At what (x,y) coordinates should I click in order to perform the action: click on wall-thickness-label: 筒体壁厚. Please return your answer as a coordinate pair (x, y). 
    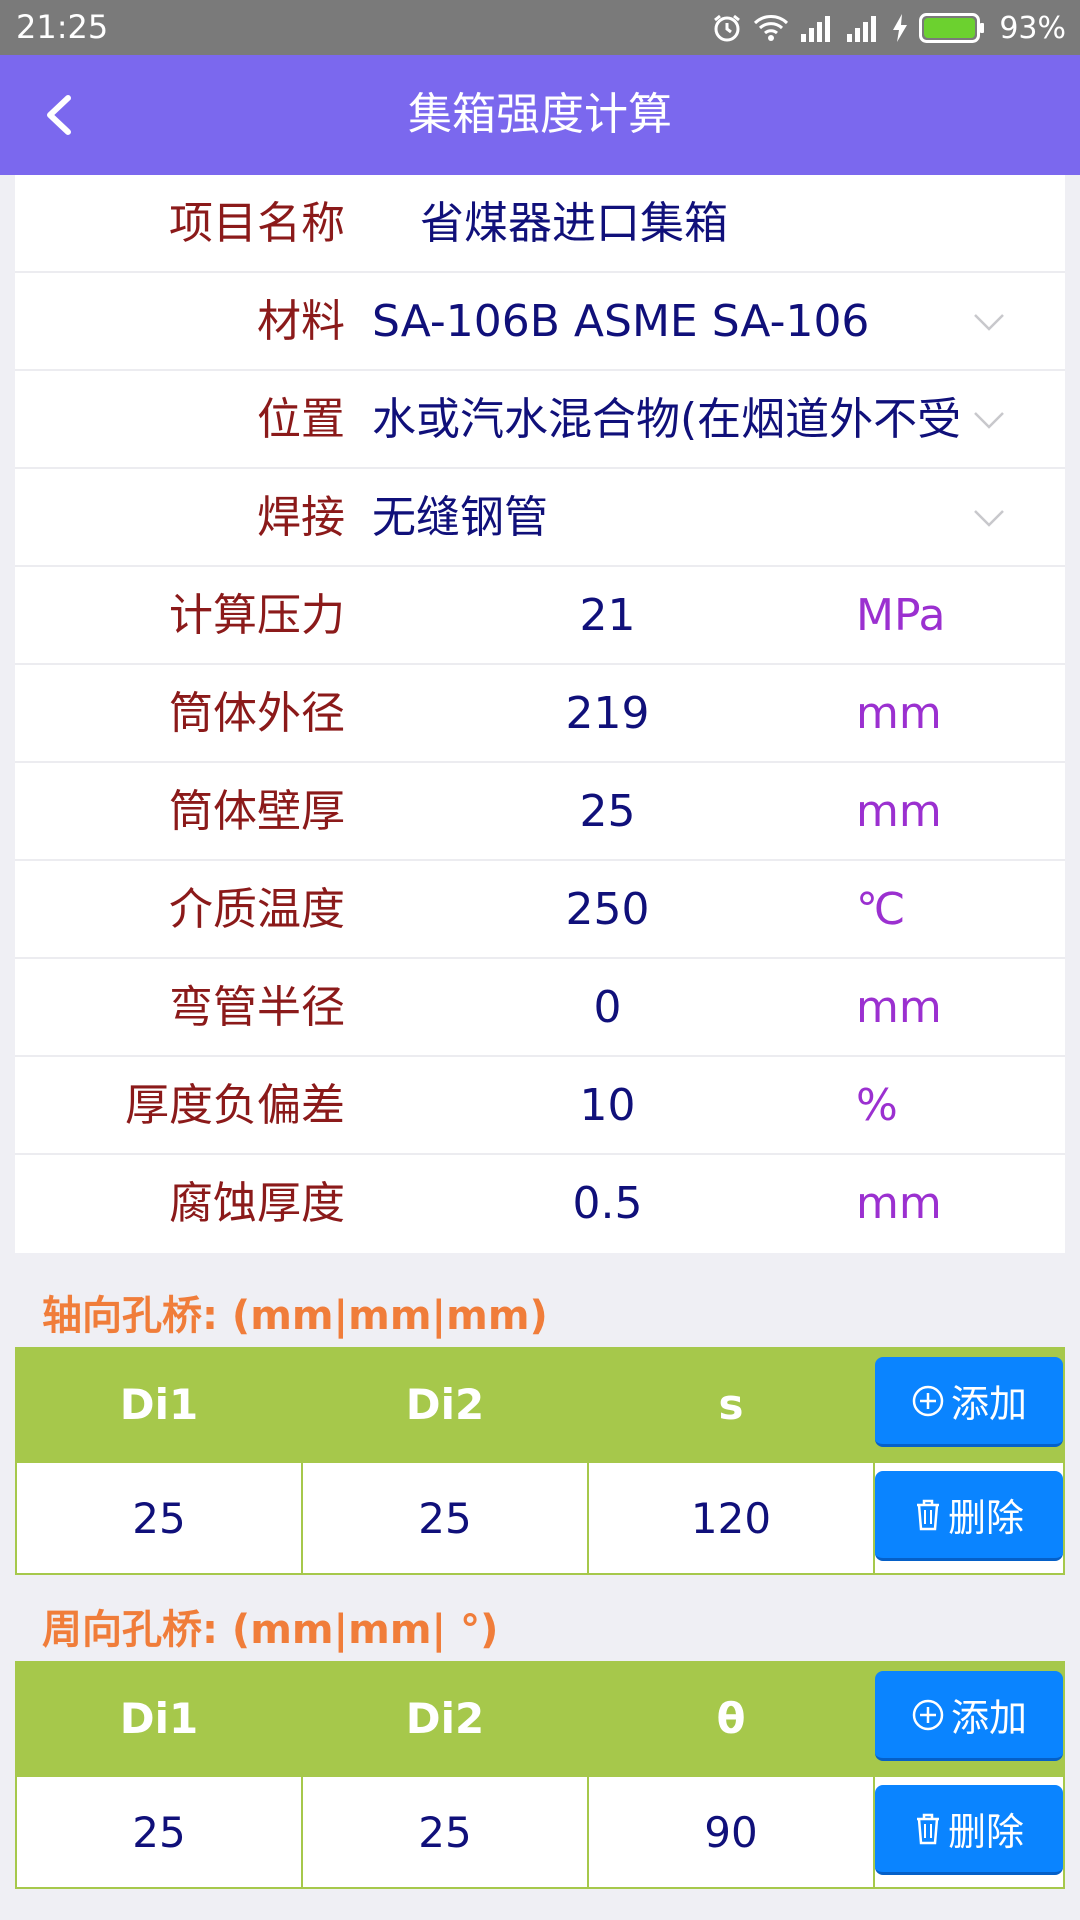
    Looking at the image, I should click on (257, 811).